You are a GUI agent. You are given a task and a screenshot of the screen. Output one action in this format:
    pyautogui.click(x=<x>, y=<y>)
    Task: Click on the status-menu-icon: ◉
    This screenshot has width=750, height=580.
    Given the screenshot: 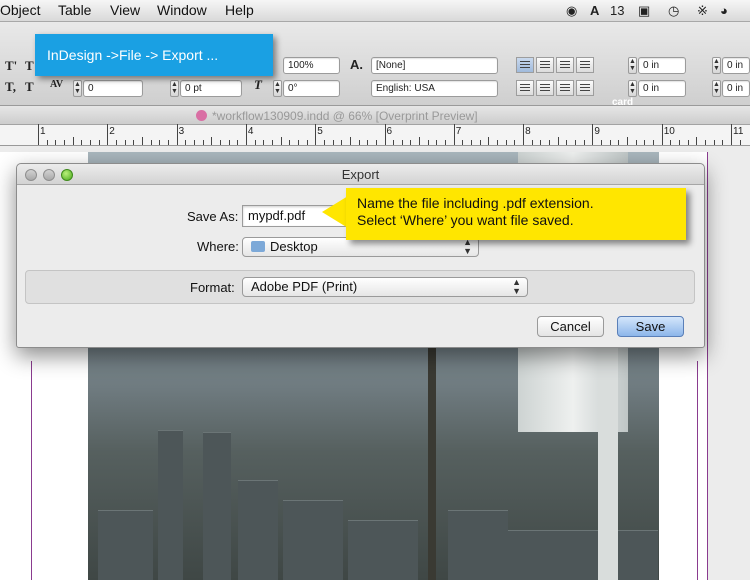 What is the action you would take?
    pyautogui.click(x=571, y=11)
    